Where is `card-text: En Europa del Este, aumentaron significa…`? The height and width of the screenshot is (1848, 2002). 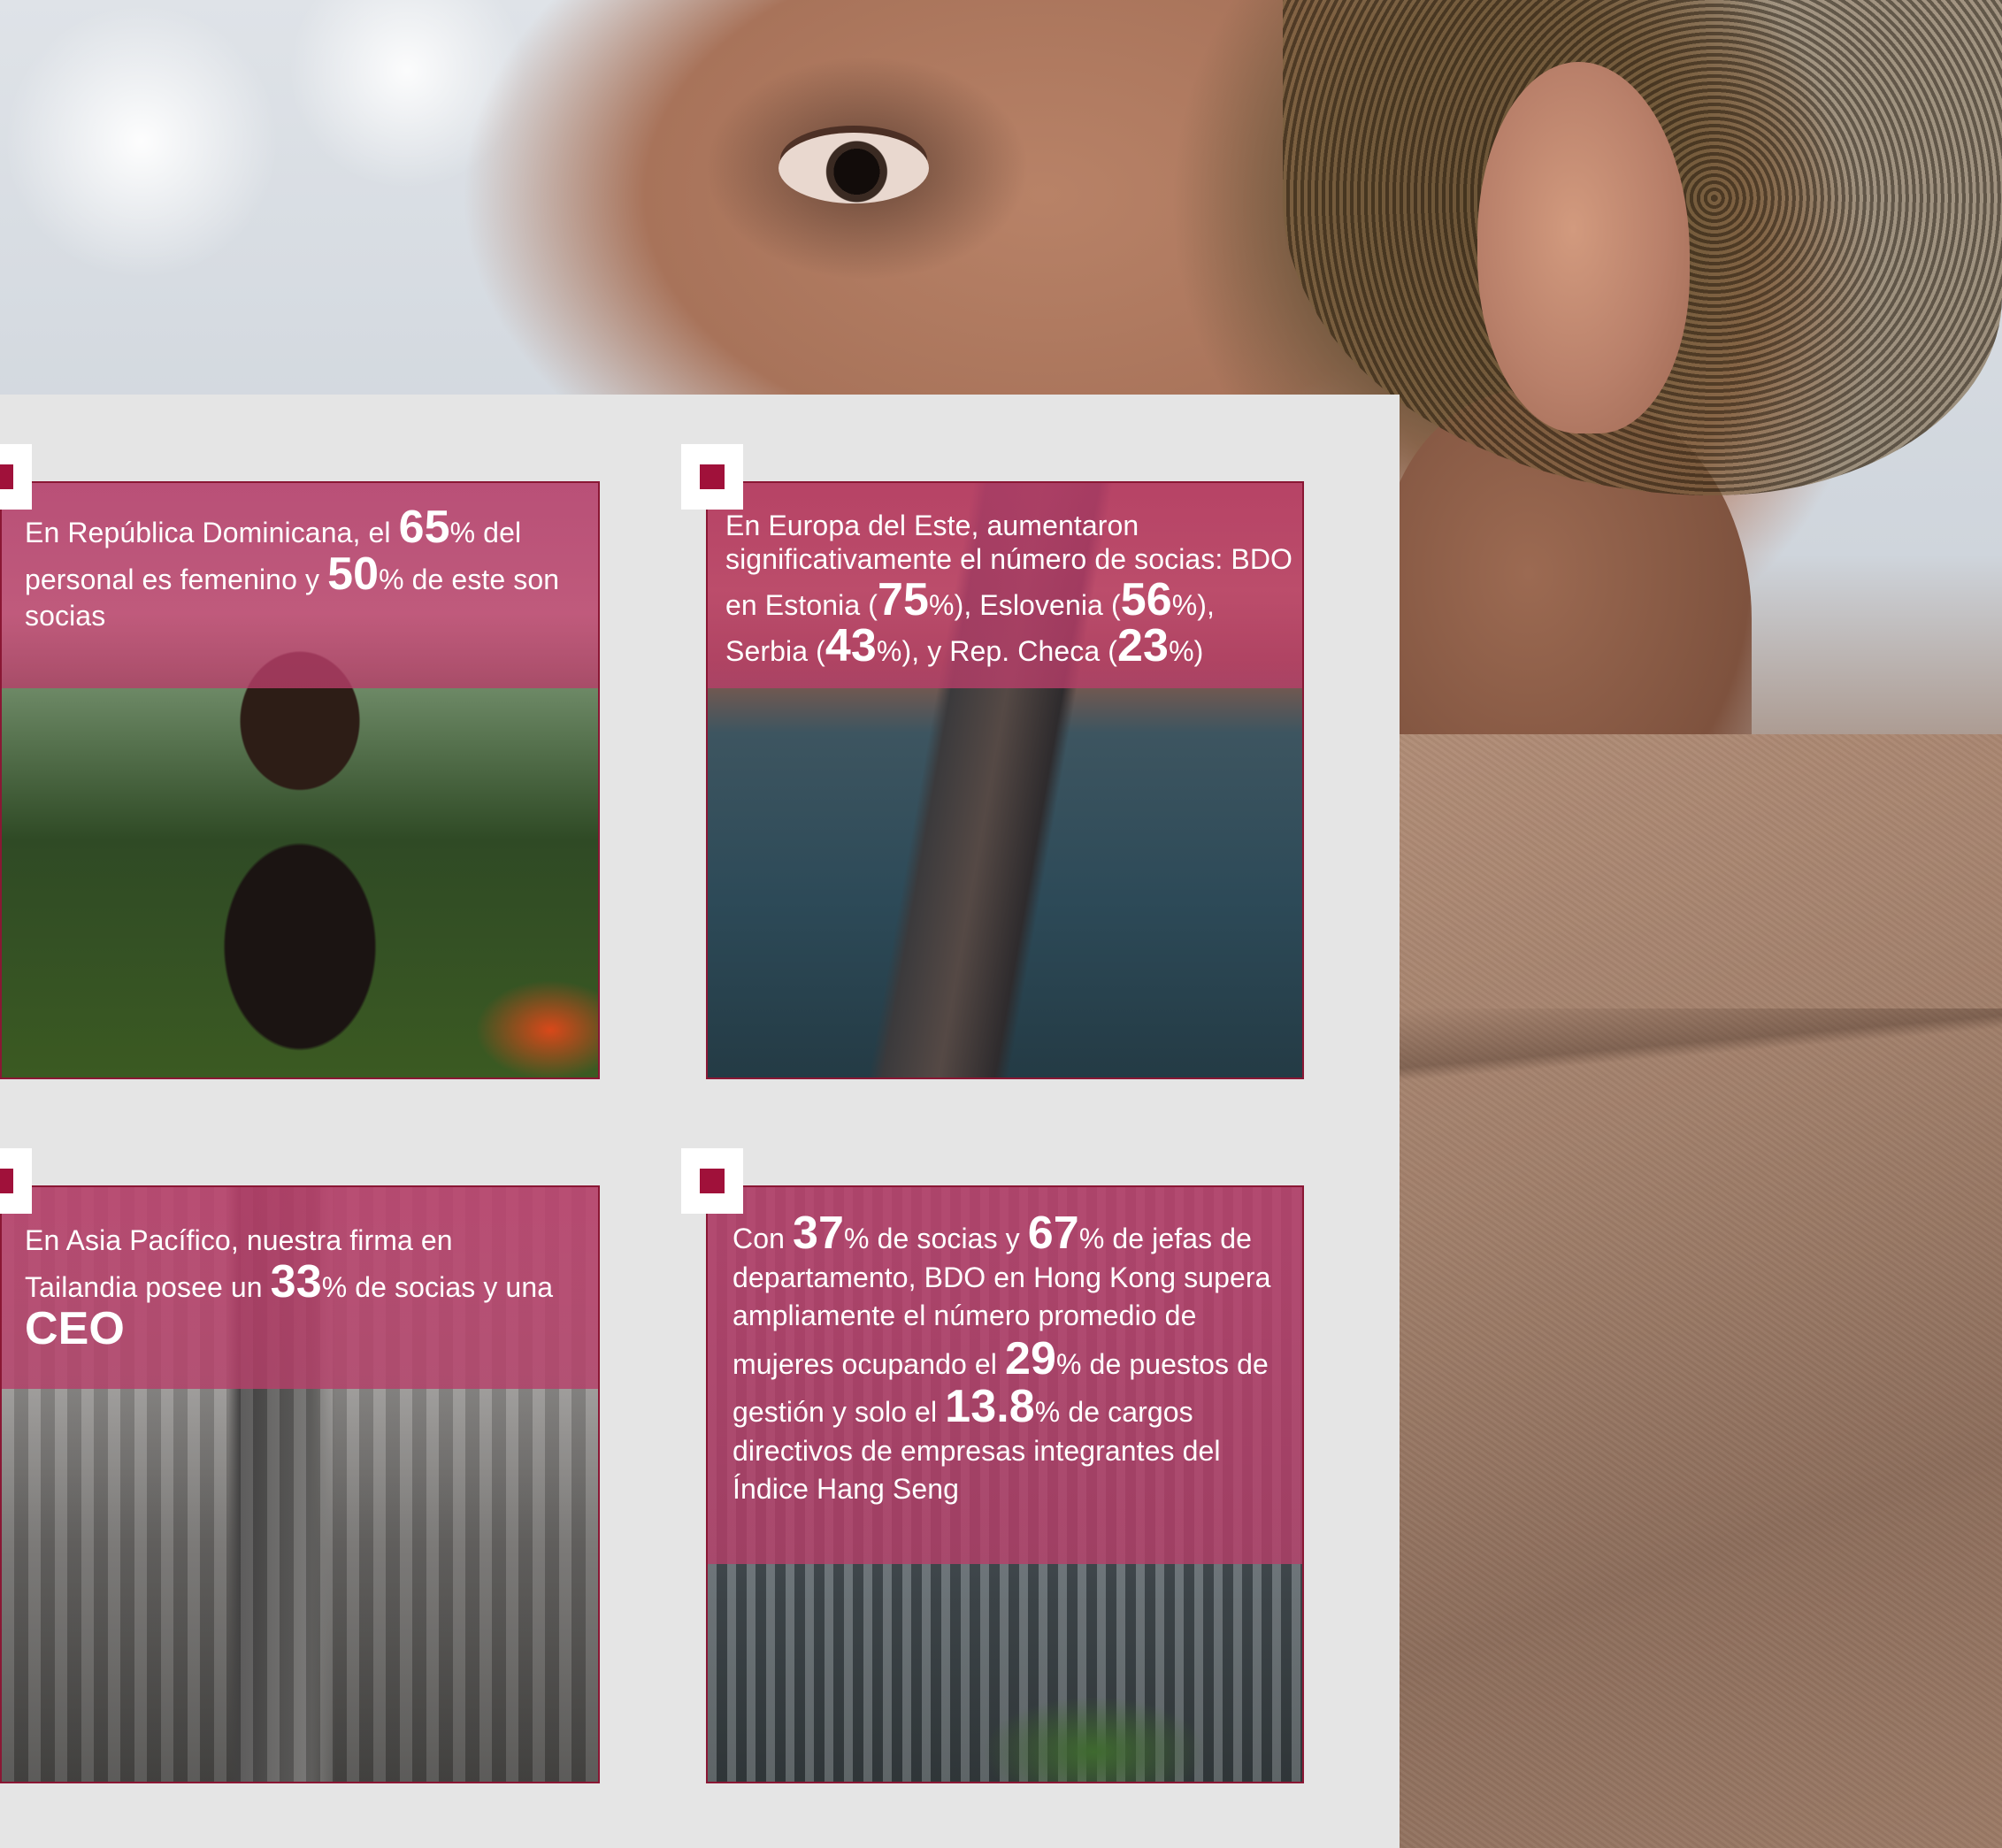
card-text: En Europa del Este, aumentaron significa… is located at coordinates (1013, 589).